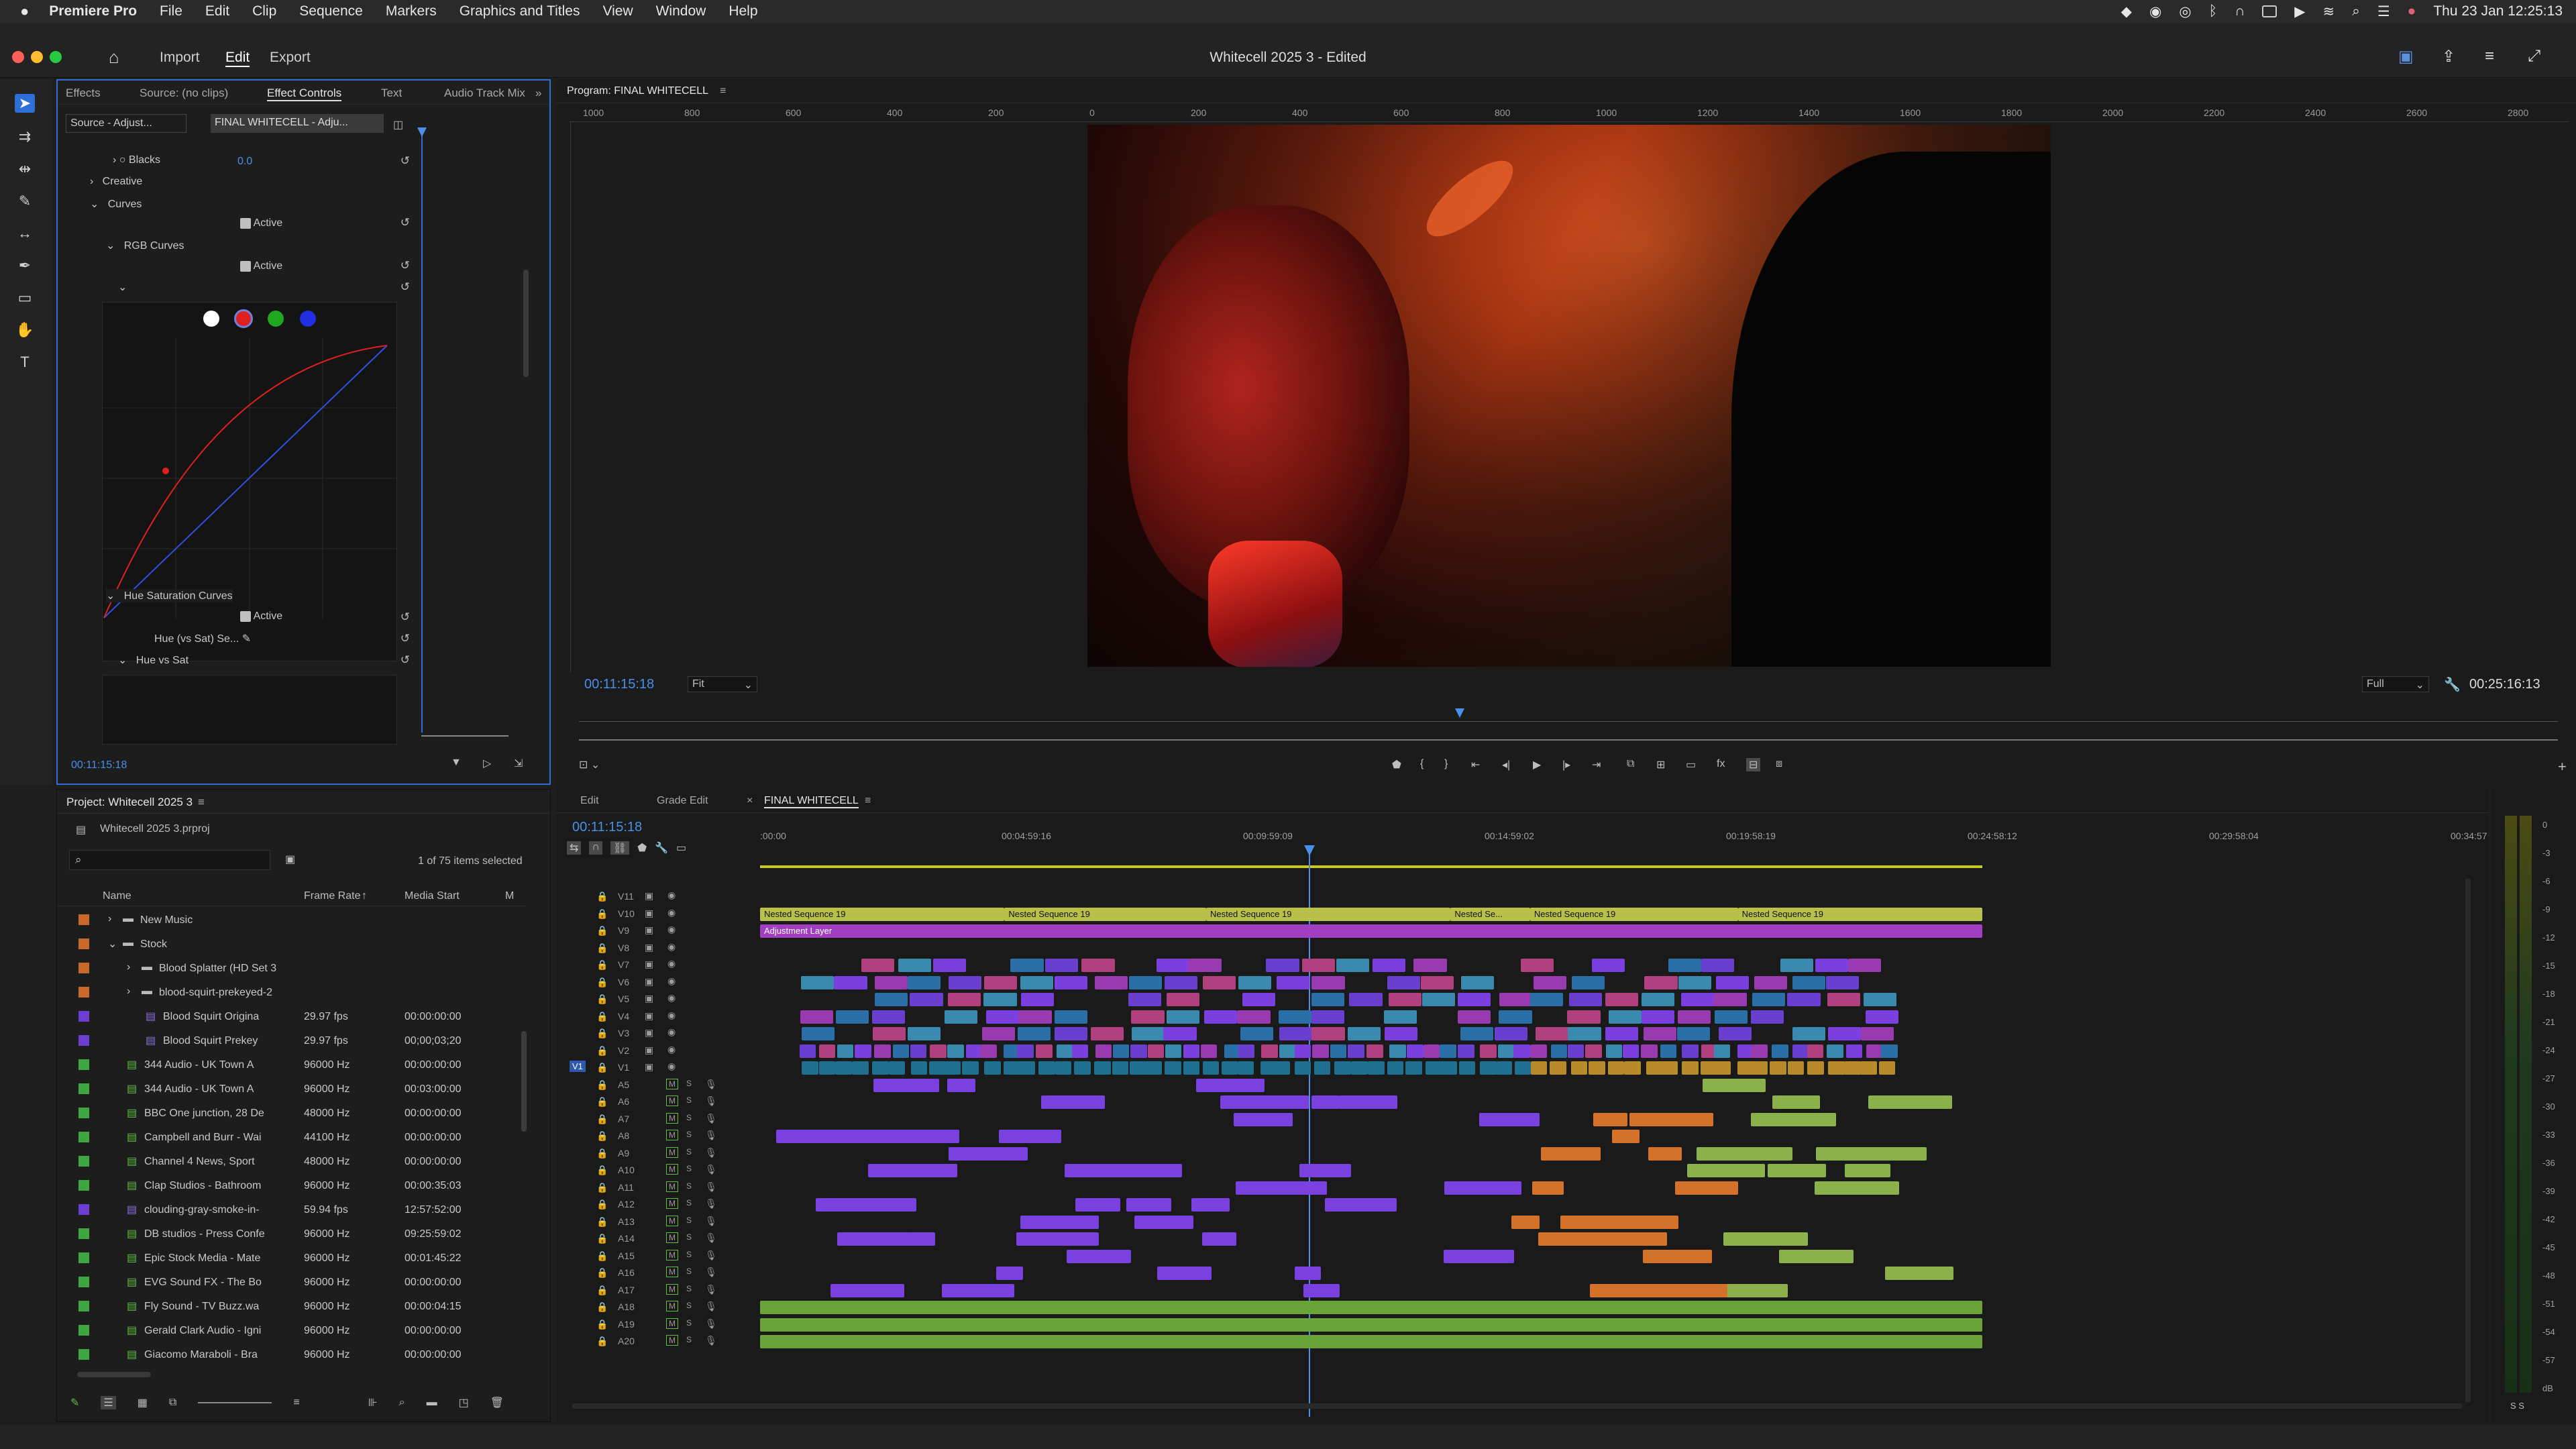 The height and width of the screenshot is (1449, 2576). I want to click on nested-sequence-clip: Nested Sequence 19, so click(1328, 914).